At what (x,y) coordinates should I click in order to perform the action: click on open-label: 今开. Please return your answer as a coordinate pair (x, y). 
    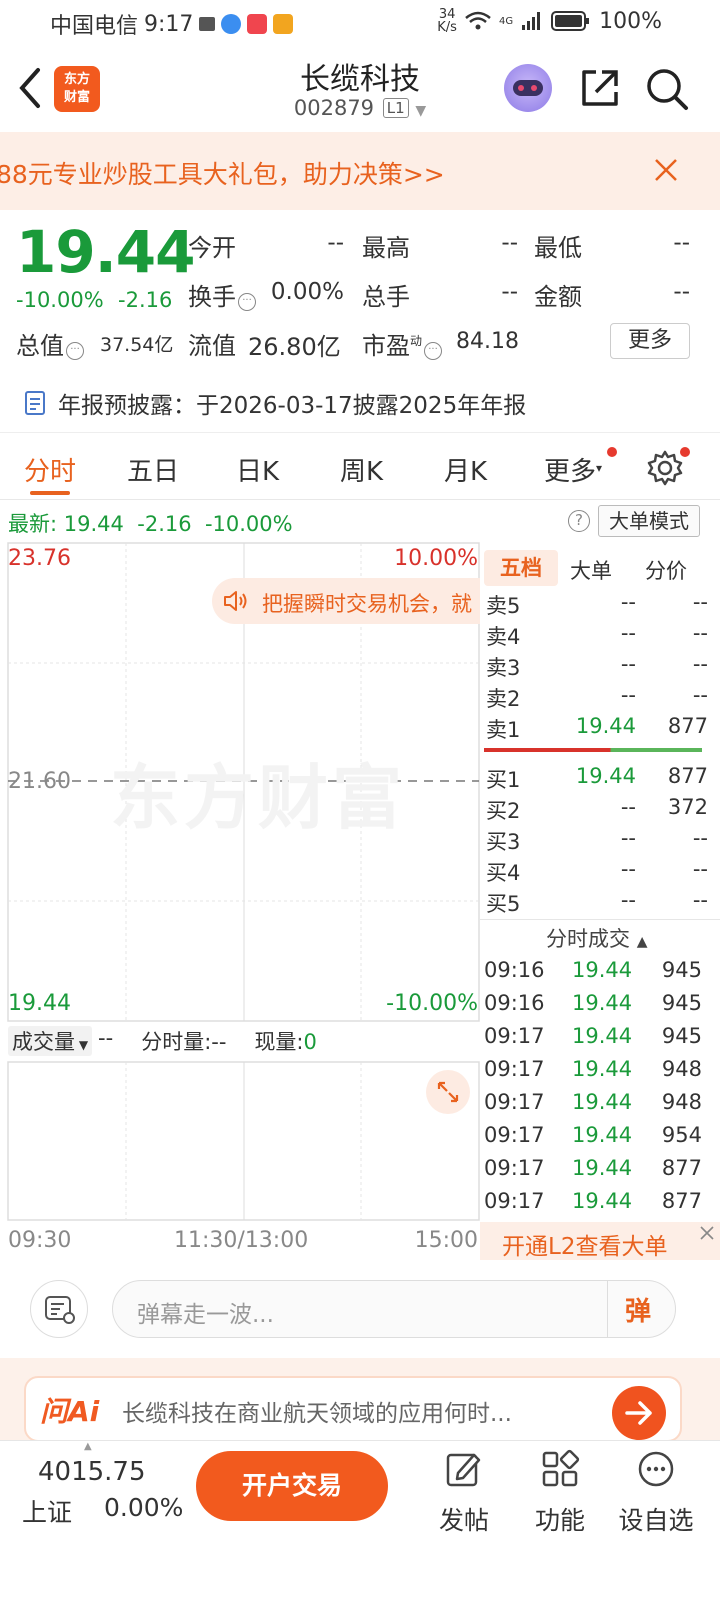
    Looking at the image, I should click on (212, 248).